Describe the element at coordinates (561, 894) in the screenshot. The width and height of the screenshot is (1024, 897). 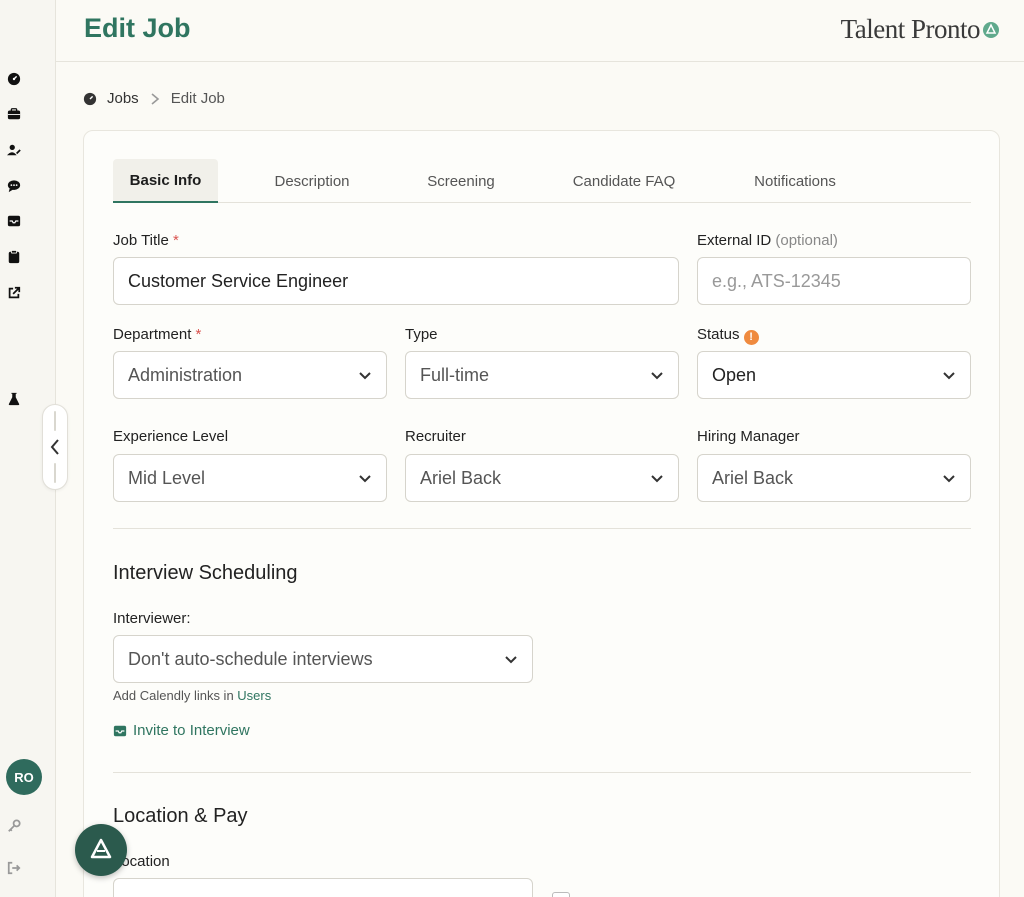
I see `remote-checkbox` at that location.